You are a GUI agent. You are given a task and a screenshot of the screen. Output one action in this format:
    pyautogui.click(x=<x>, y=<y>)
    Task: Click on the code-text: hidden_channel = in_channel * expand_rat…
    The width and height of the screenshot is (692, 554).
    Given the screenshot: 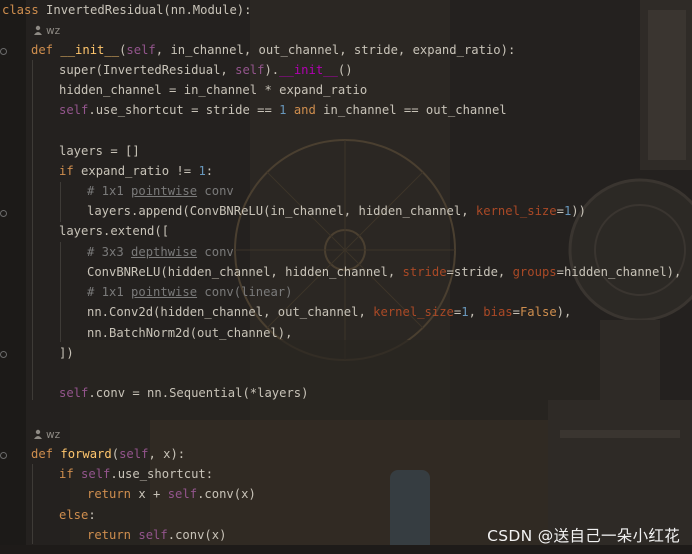 What is the action you would take?
    pyautogui.click(x=213, y=90)
    